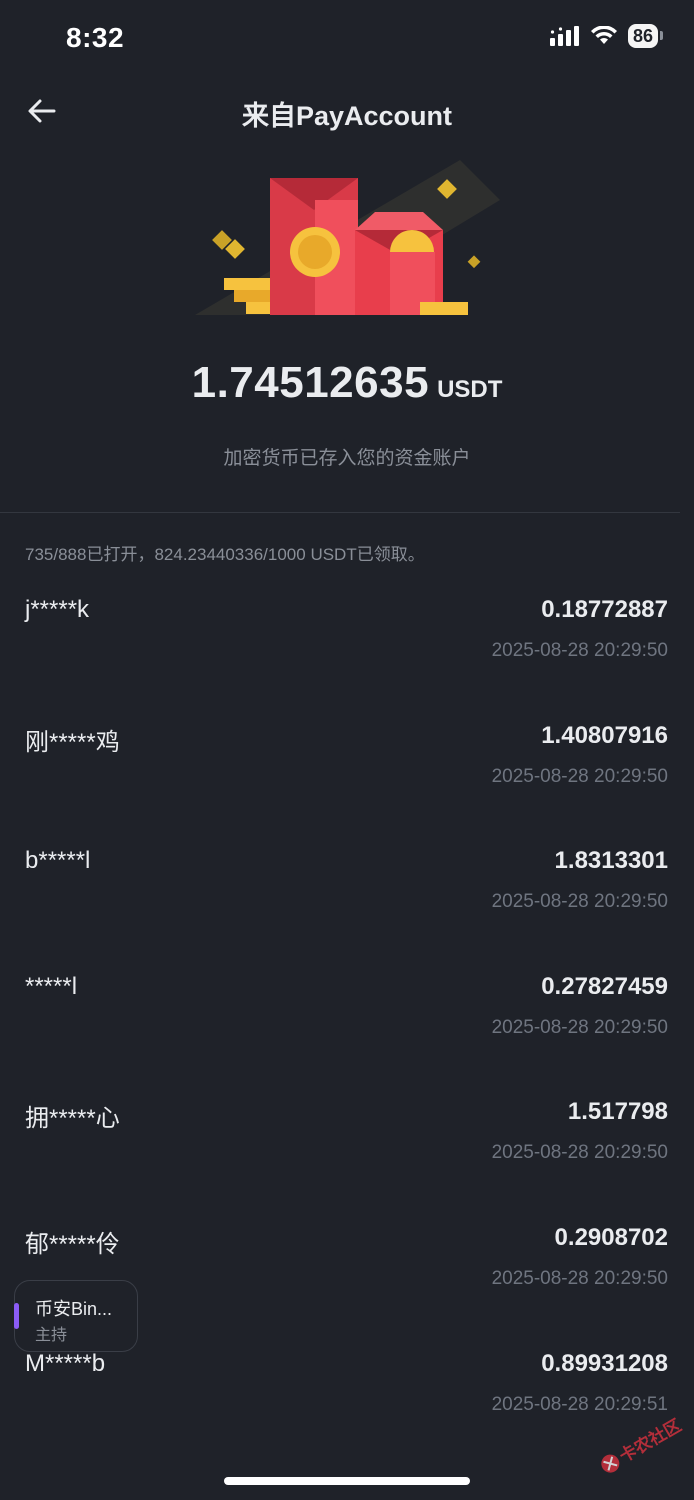 Image resolution: width=694 pixels, height=1500 pixels. Describe the element at coordinates (611, 861) in the screenshot. I see `claim-amount: 1.8313301` at that location.